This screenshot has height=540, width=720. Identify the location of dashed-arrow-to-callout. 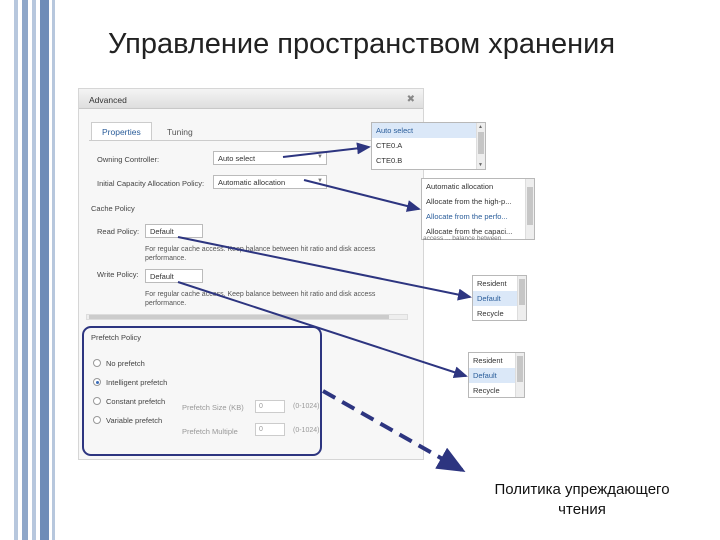
(394, 430).